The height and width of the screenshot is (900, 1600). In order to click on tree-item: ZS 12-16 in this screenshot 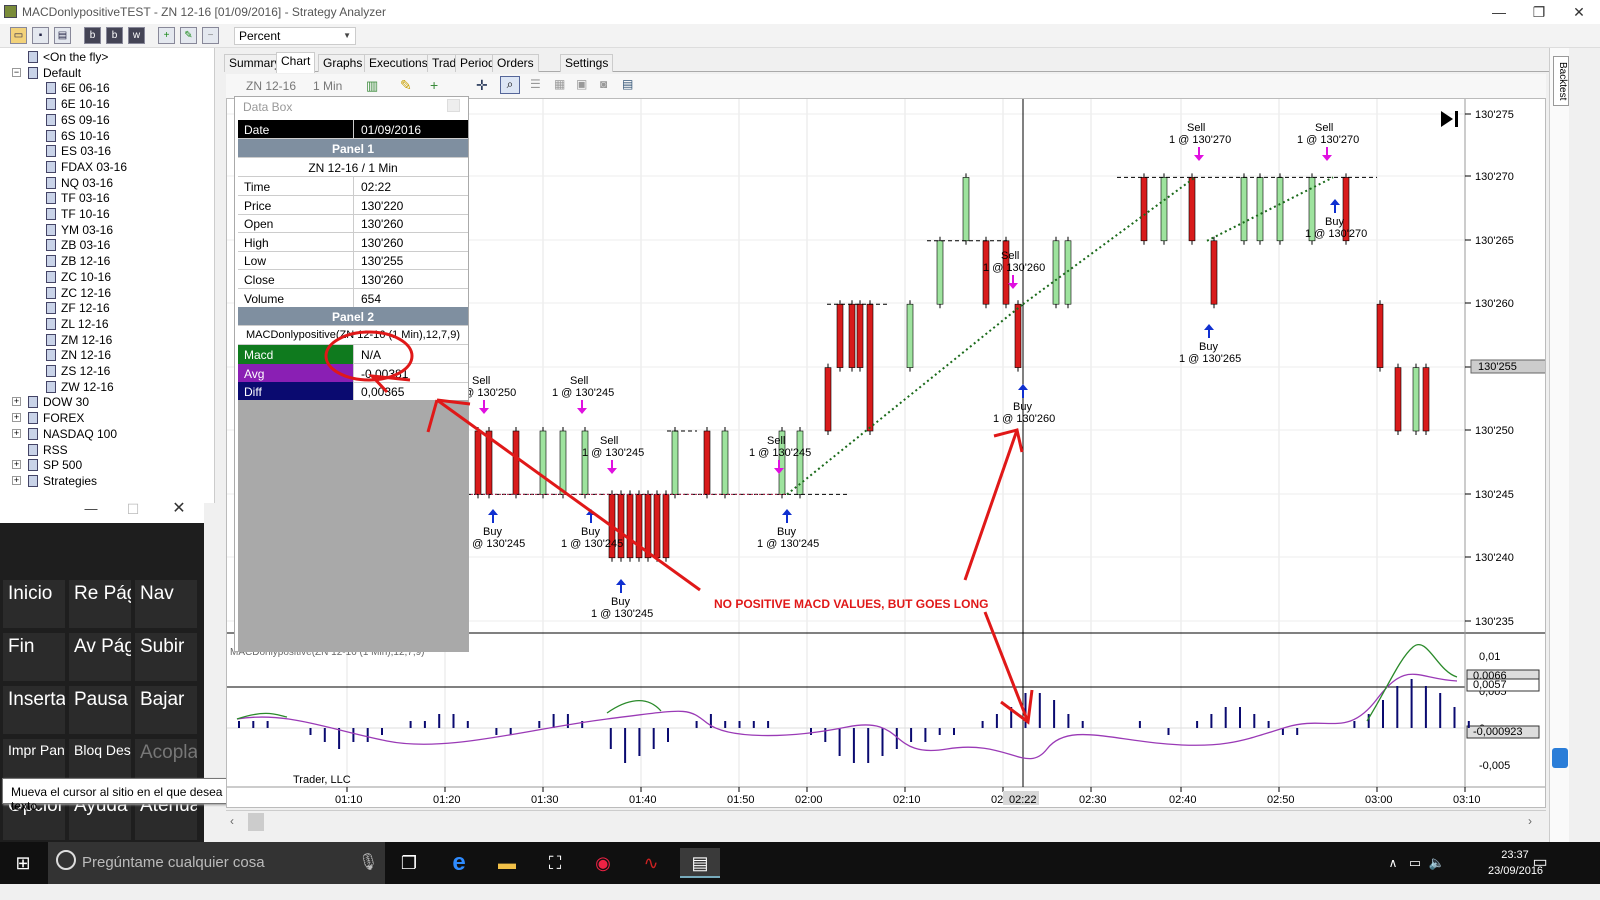, I will do `click(78, 371)`.